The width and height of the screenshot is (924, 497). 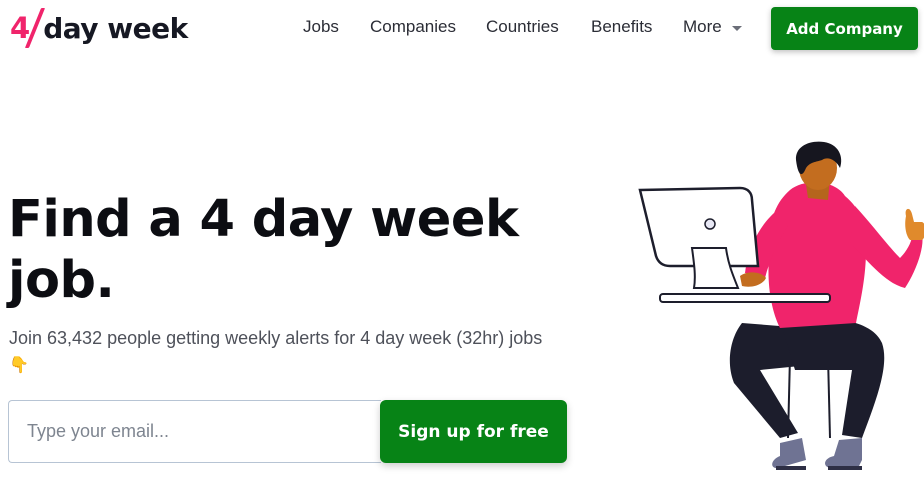 What do you see at coordinates (621, 27) in the screenshot?
I see `nav-benefits: Benefits` at bounding box center [621, 27].